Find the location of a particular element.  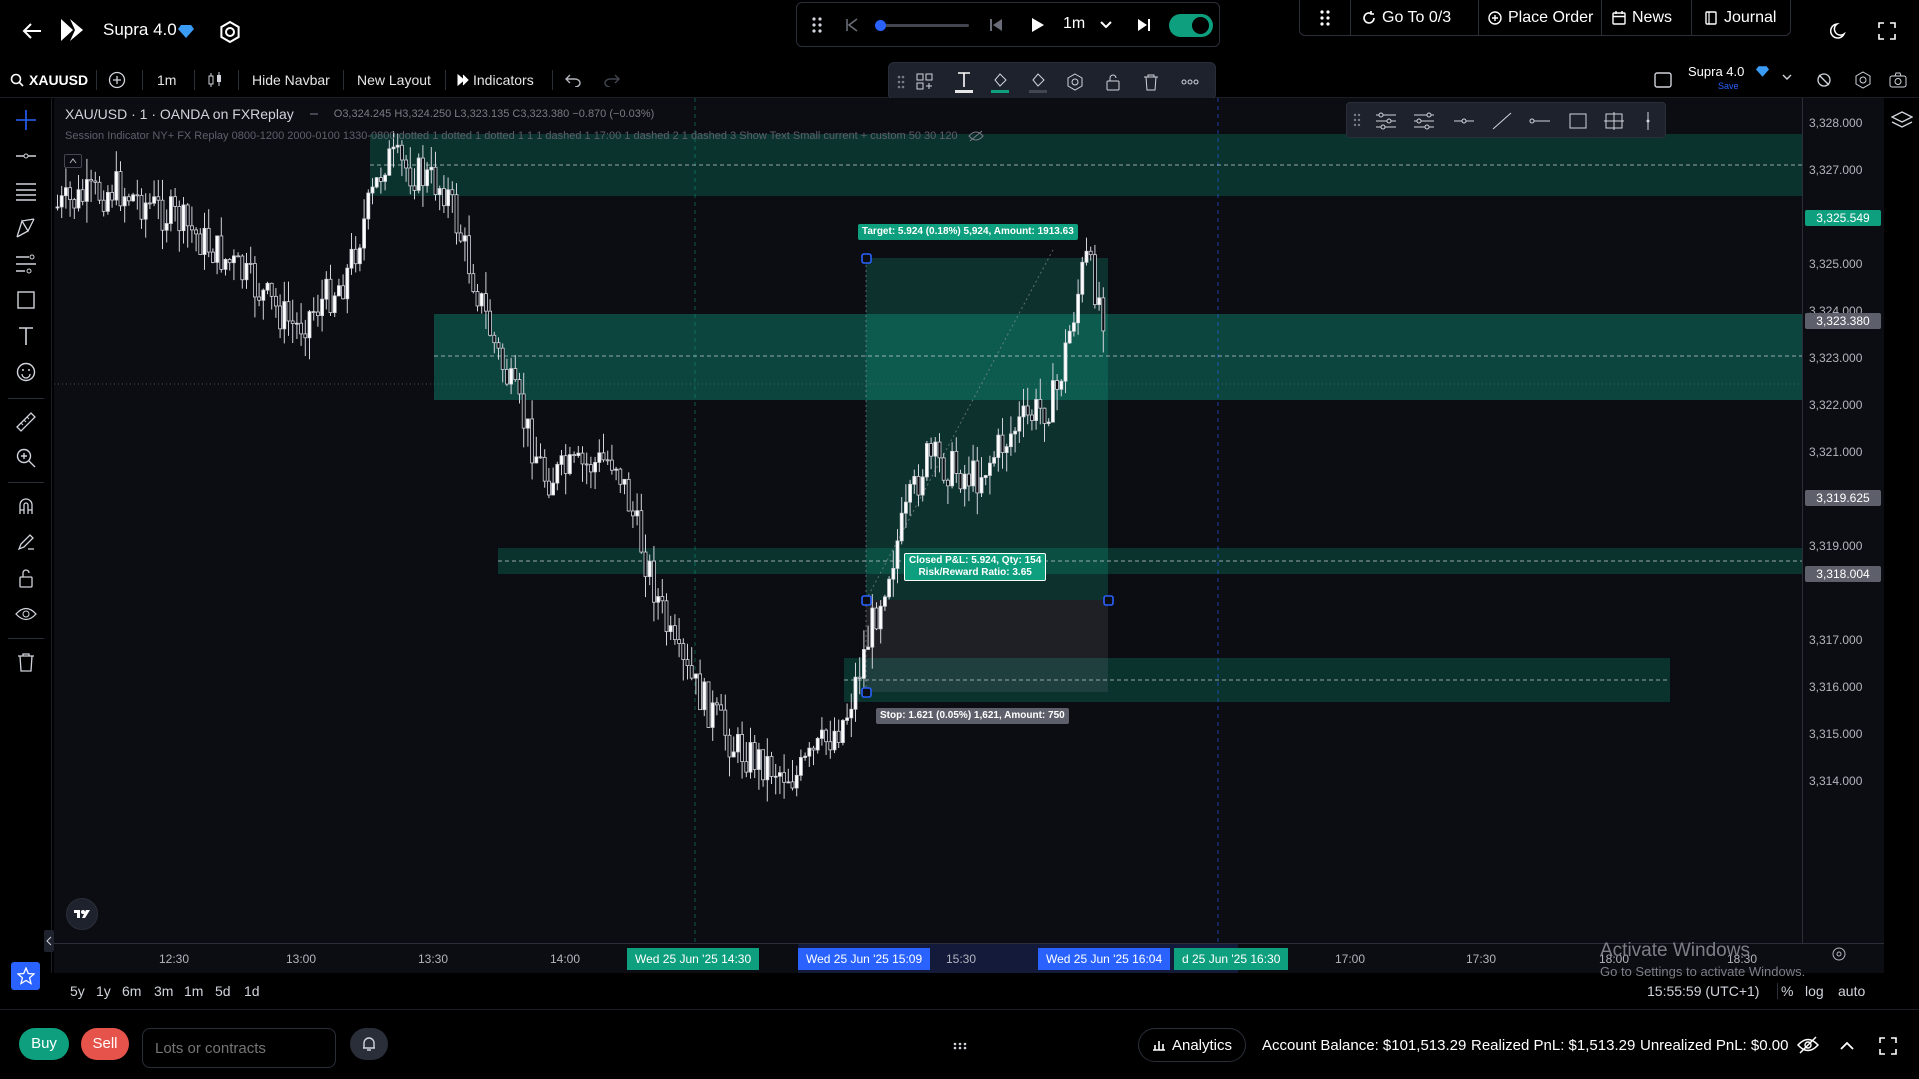

play-icon is located at coordinates (1038, 25).